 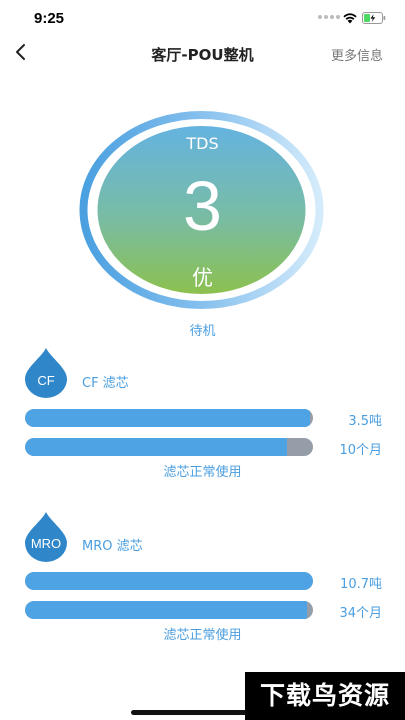 I want to click on signal-strength-icon, so click(x=329, y=17).